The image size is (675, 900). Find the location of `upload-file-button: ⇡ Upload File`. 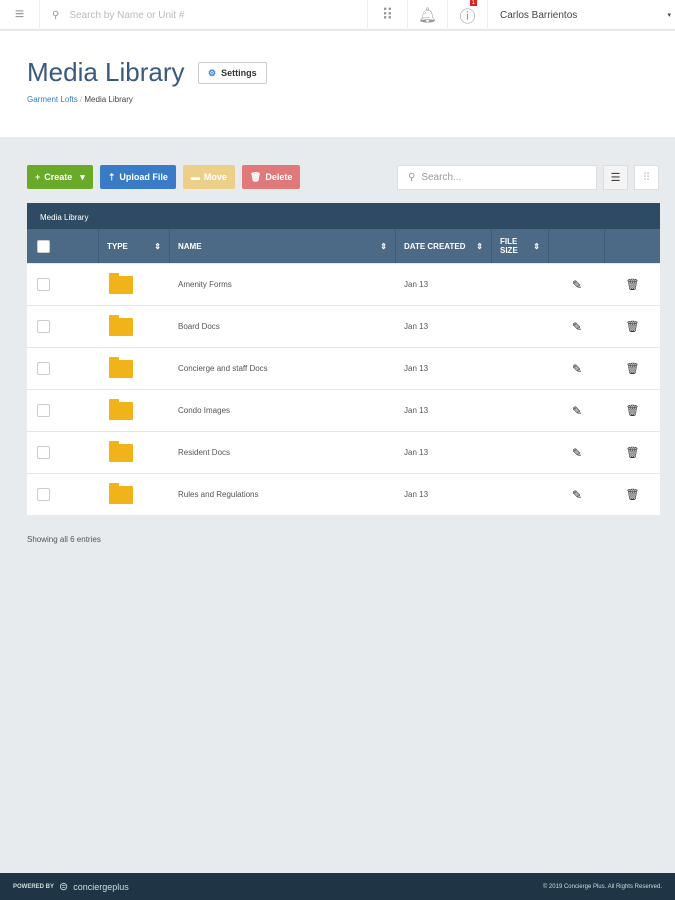

upload-file-button: ⇡ Upload File is located at coordinates (137, 177).